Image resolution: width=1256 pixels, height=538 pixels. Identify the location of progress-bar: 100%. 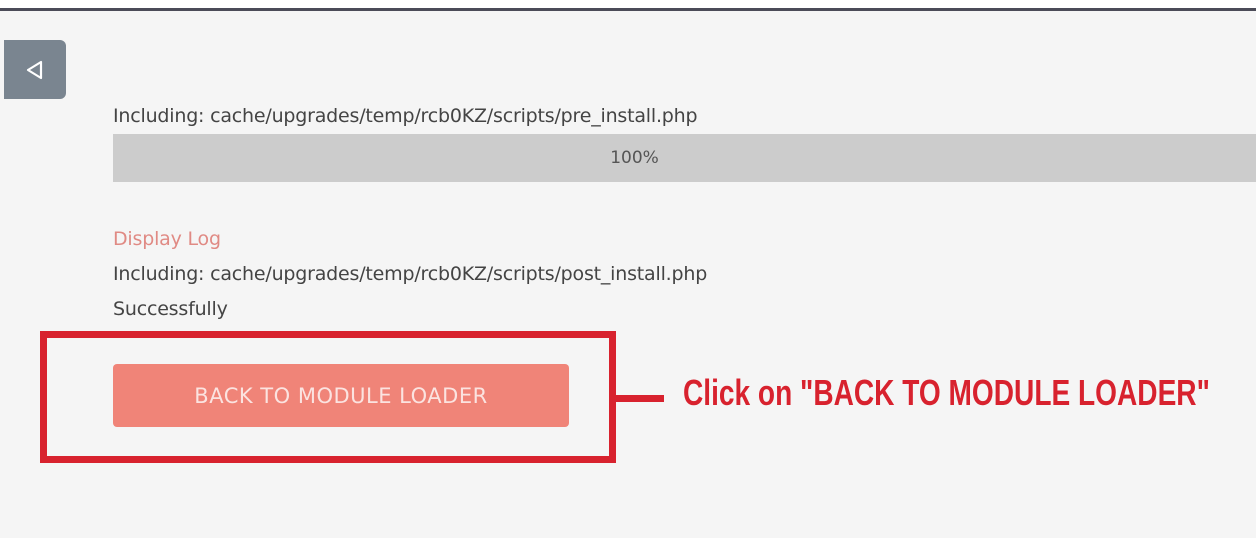
(684, 158).